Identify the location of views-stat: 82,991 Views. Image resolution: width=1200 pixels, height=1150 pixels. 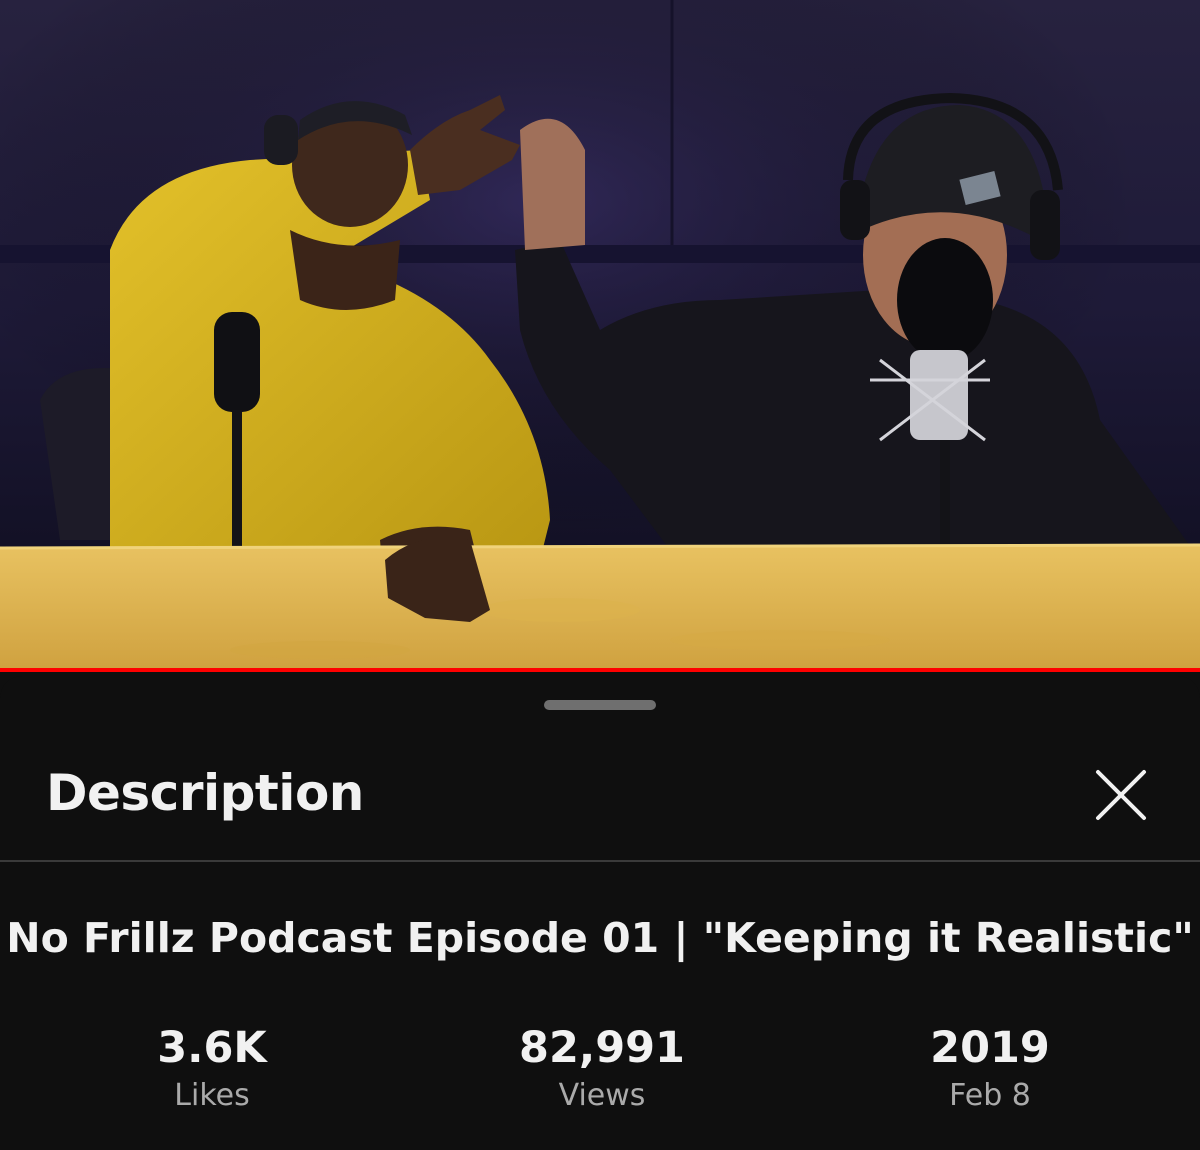
(602, 1069).